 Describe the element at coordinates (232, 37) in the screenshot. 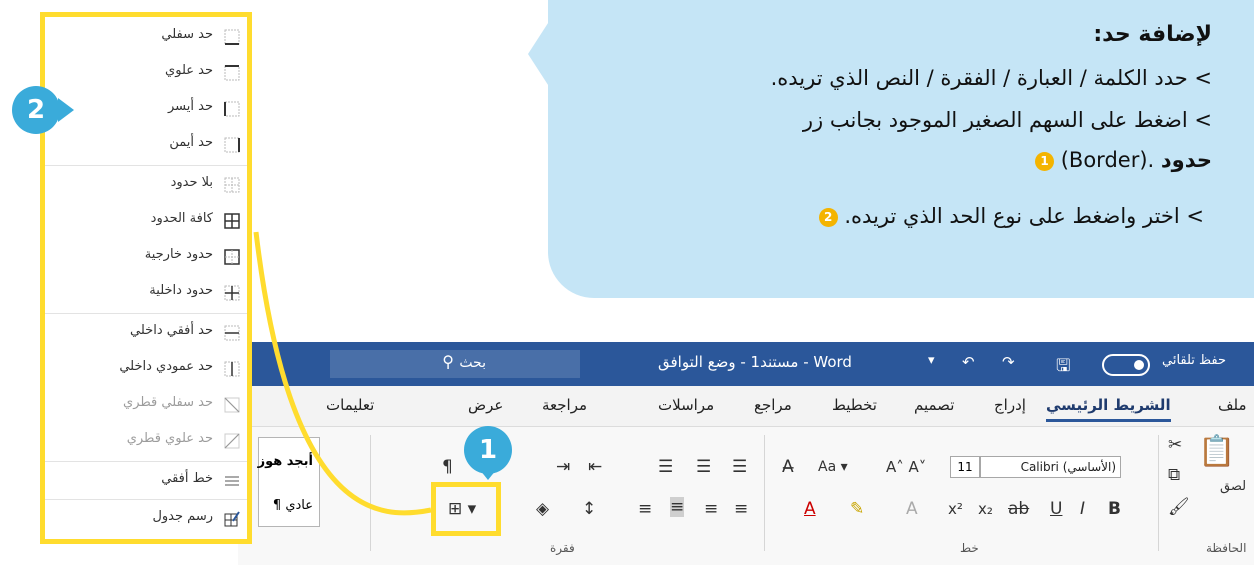

I see `bottom-border-icon` at that location.